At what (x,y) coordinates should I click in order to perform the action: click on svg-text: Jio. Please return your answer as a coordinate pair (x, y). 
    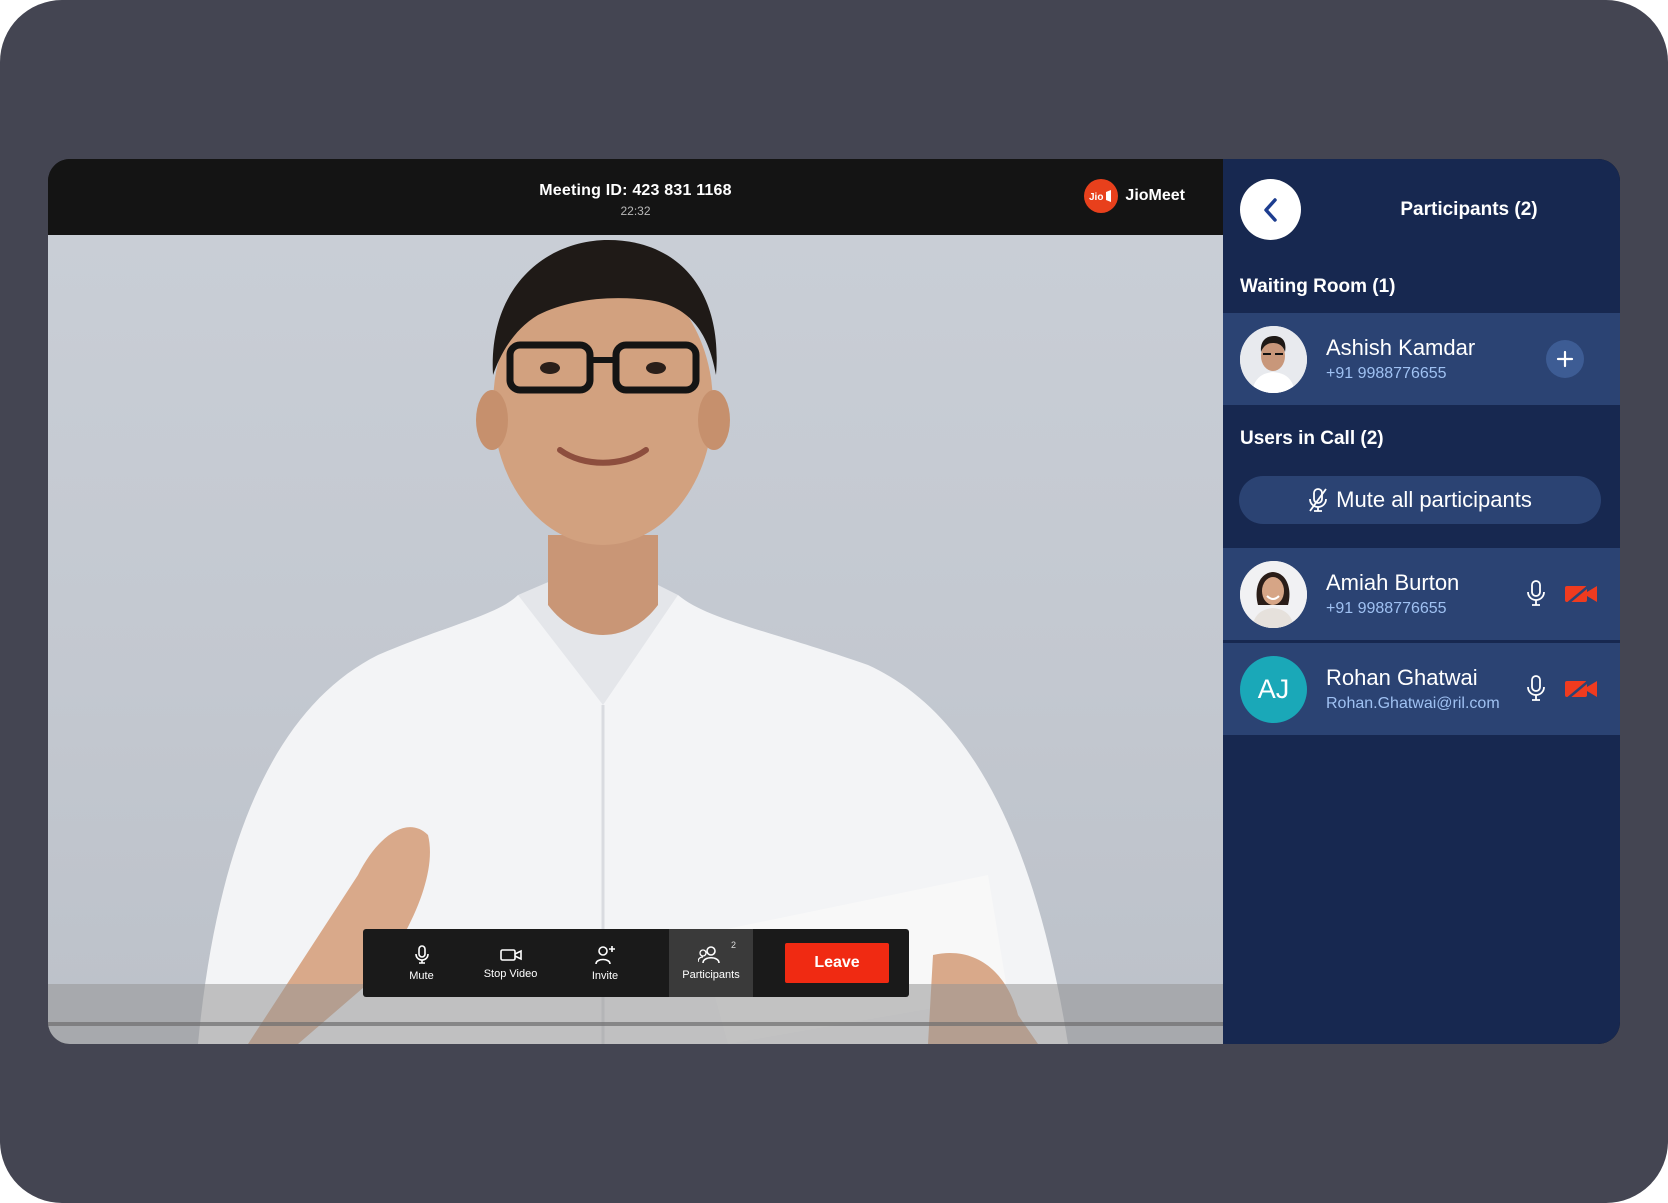
    Looking at the image, I should click on (1096, 197).